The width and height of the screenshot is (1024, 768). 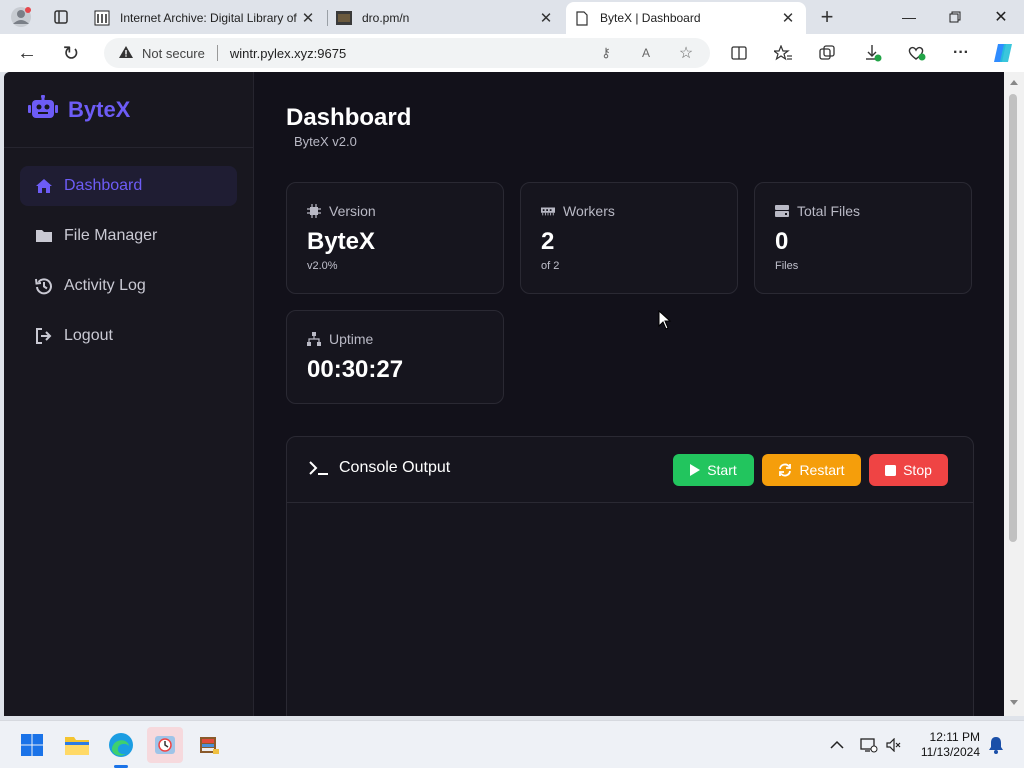 What do you see at coordinates (909, 17) in the screenshot?
I see `minimize-icon: —` at bounding box center [909, 17].